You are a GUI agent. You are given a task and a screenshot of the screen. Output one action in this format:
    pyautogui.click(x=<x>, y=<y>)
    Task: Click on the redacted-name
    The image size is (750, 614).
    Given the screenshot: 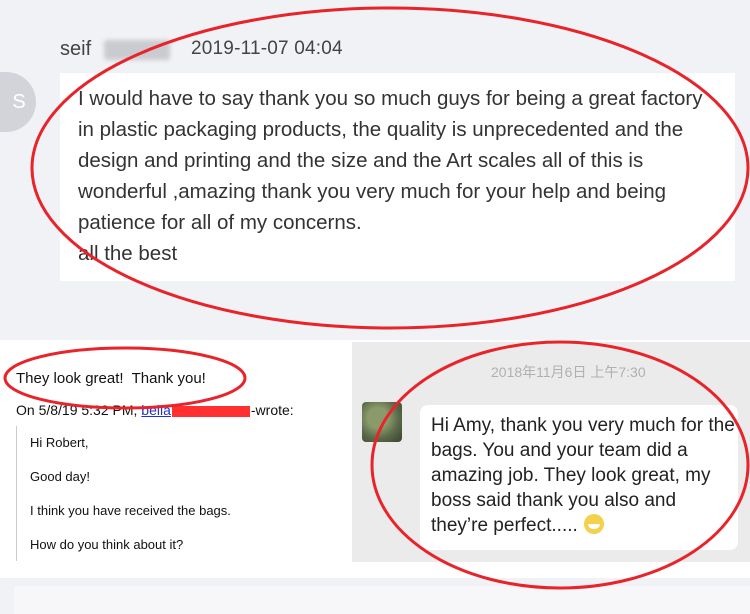 What is the action you would take?
    pyautogui.click(x=137, y=50)
    